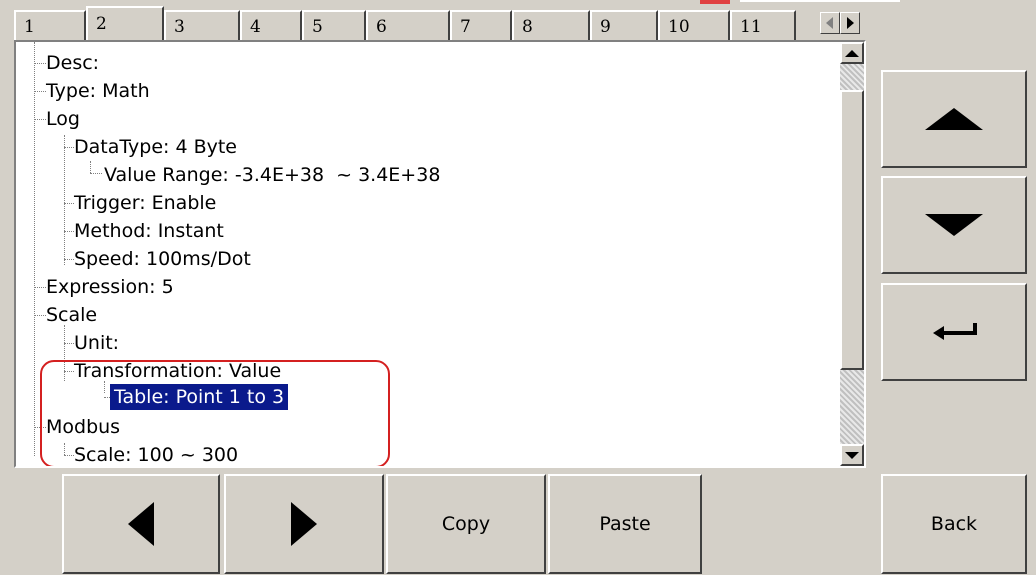 The image size is (1036, 575). I want to click on scroll-down-icon, so click(852, 455).